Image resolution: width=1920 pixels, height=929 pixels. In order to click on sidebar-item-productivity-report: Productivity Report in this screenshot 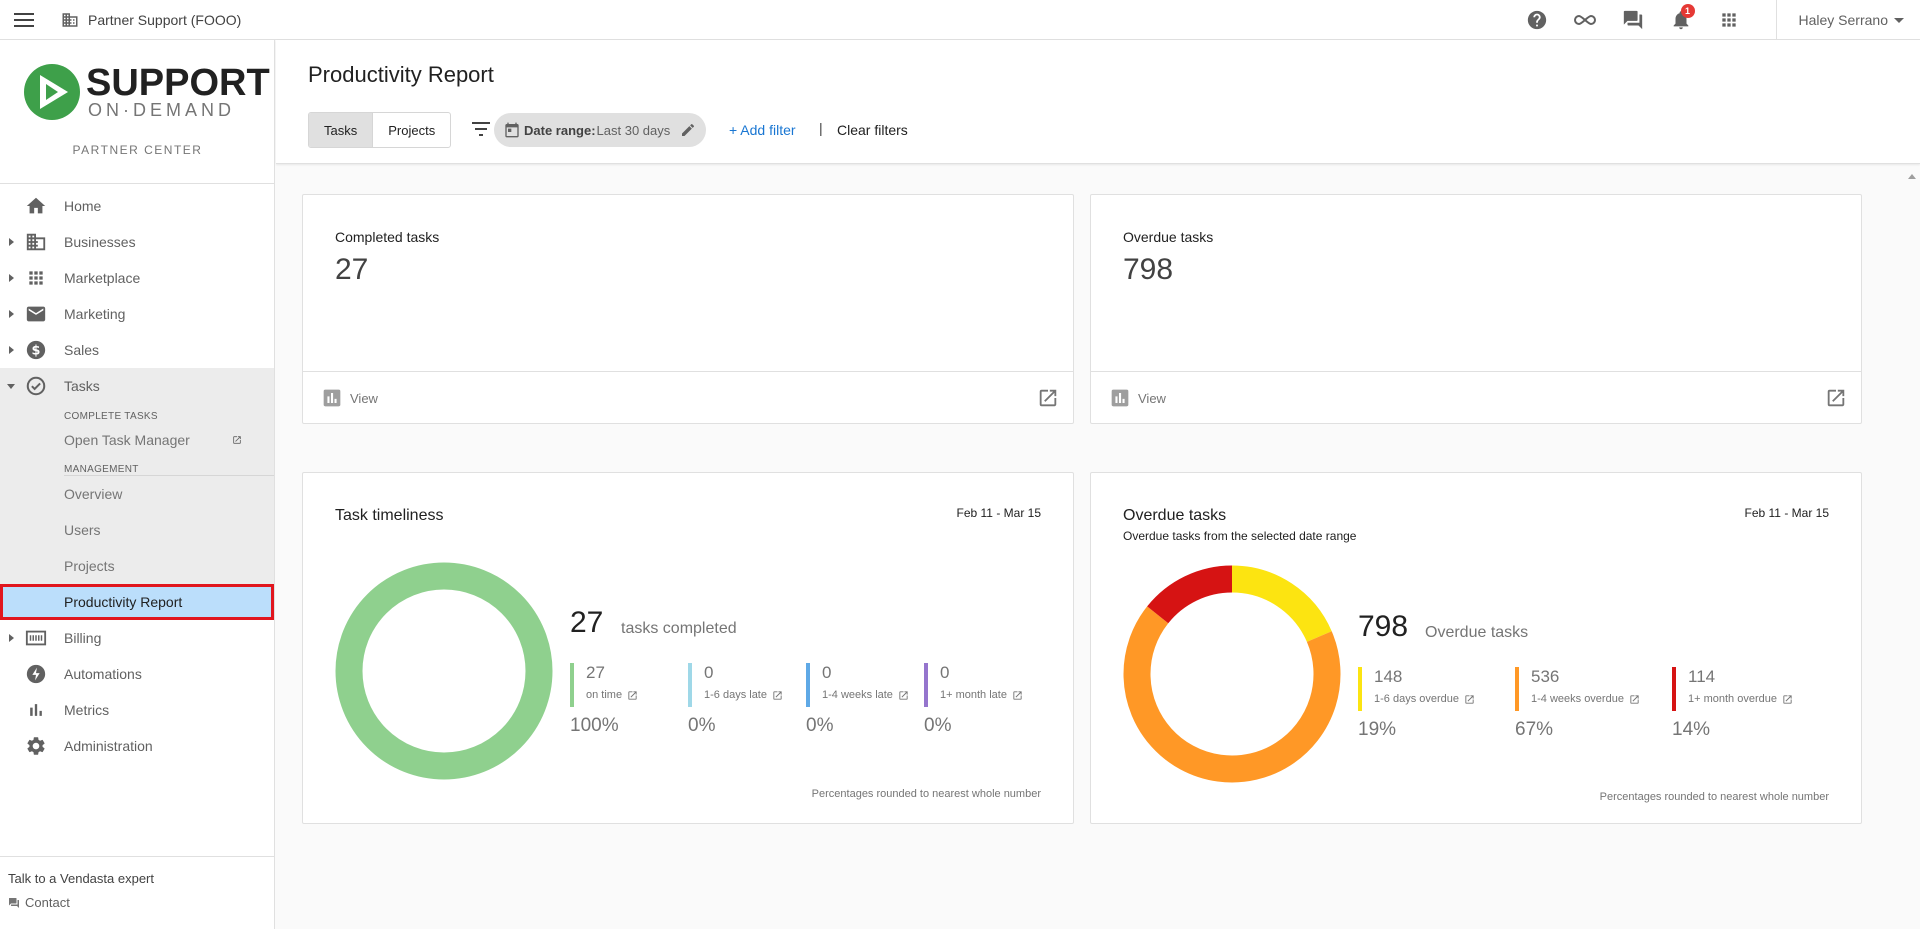, I will do `click(137, 602)`.